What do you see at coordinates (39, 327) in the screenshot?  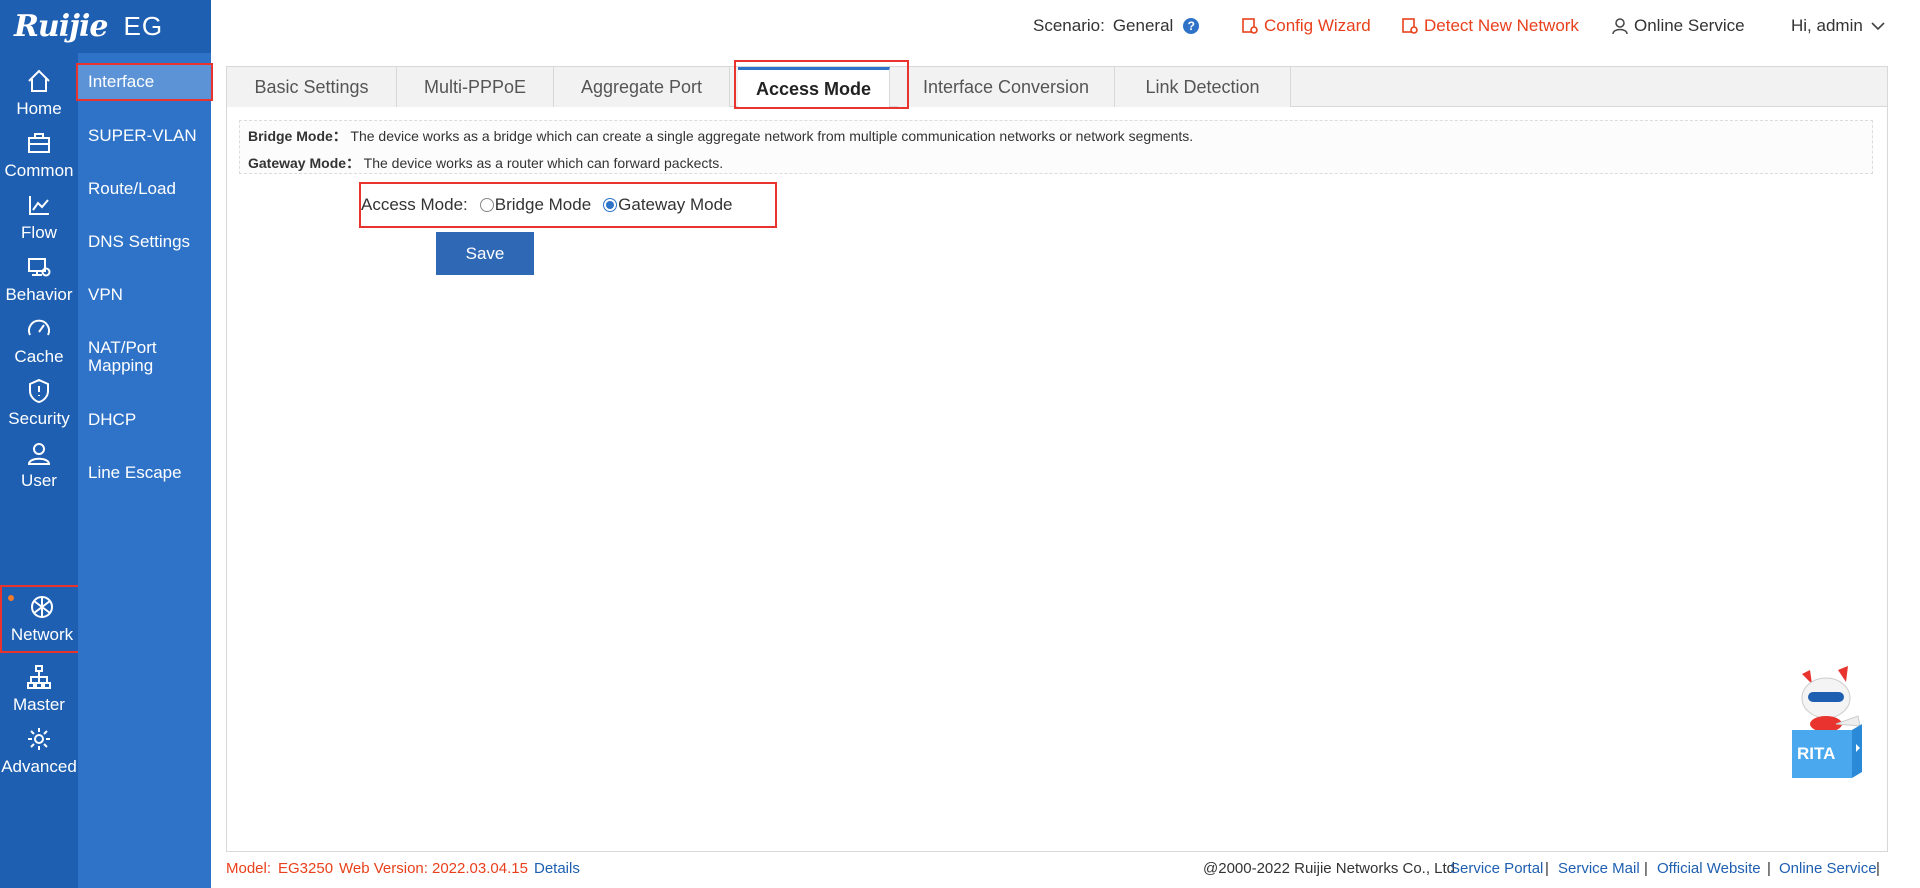 I see `speedometer-icon` at bounding box center [39, 327].